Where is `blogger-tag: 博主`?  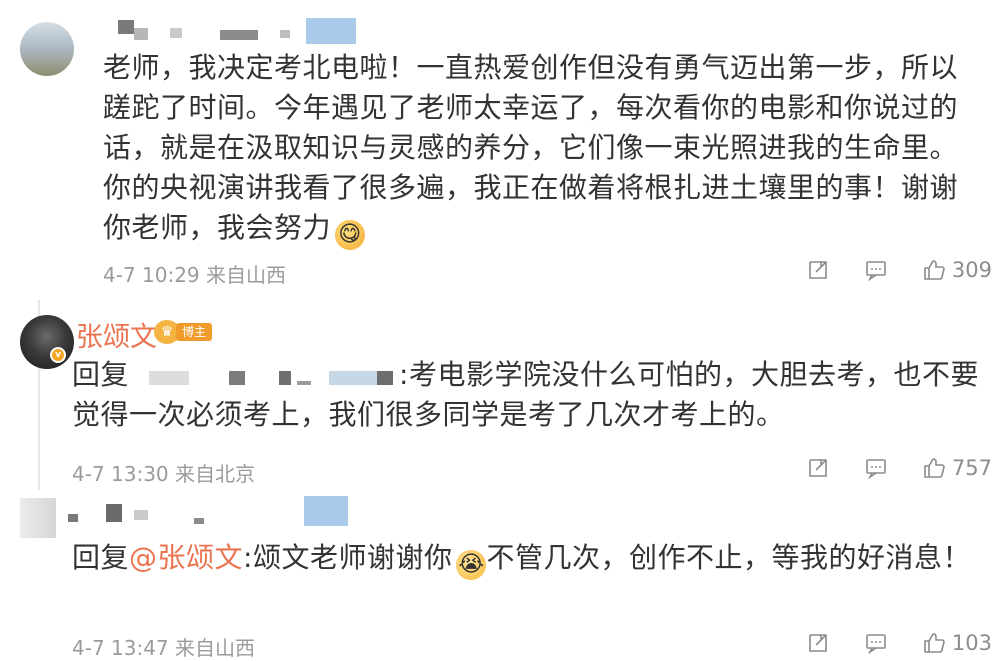
blogger-tag: 博主 is located at coordinates (194, 332).